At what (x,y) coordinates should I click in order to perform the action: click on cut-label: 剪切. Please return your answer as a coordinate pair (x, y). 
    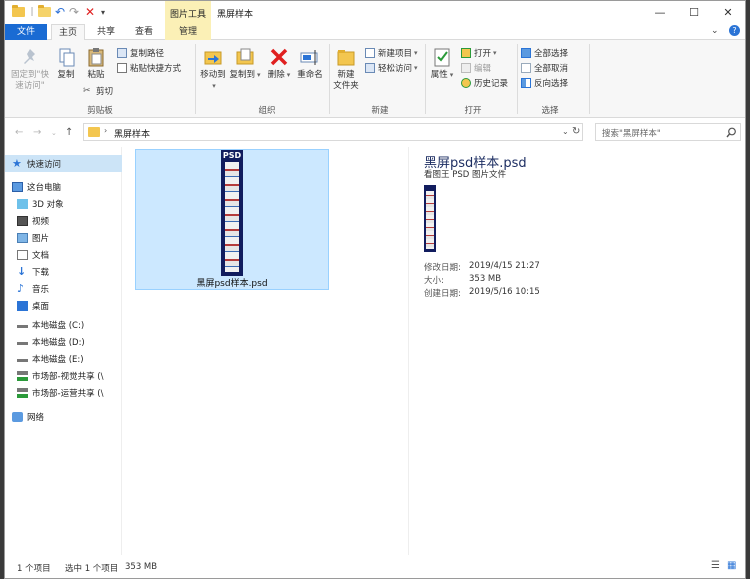
    Looking at the image, I should click on (105, 92).